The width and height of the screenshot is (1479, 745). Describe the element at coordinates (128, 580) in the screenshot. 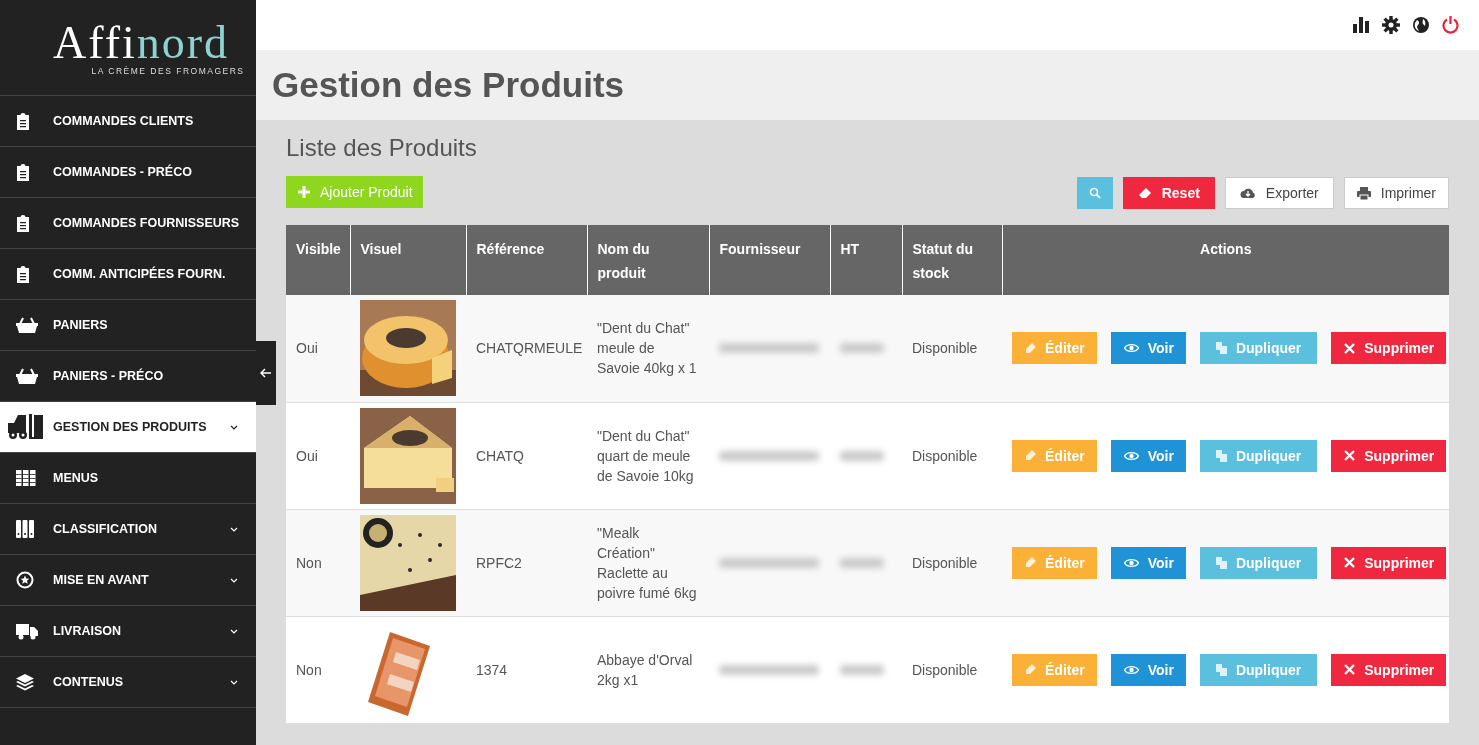

I see `sidebar-item: MISE EN AVANT` at that location.